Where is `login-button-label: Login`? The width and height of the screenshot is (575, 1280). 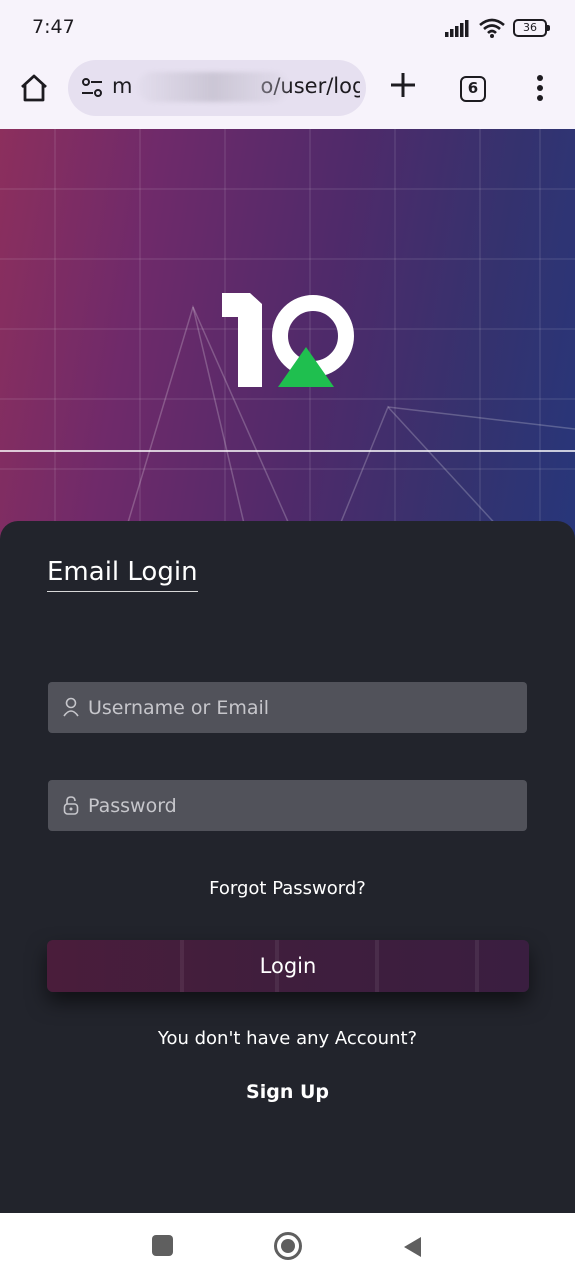
login-button-label: Login is located at coordinates (288, 966).